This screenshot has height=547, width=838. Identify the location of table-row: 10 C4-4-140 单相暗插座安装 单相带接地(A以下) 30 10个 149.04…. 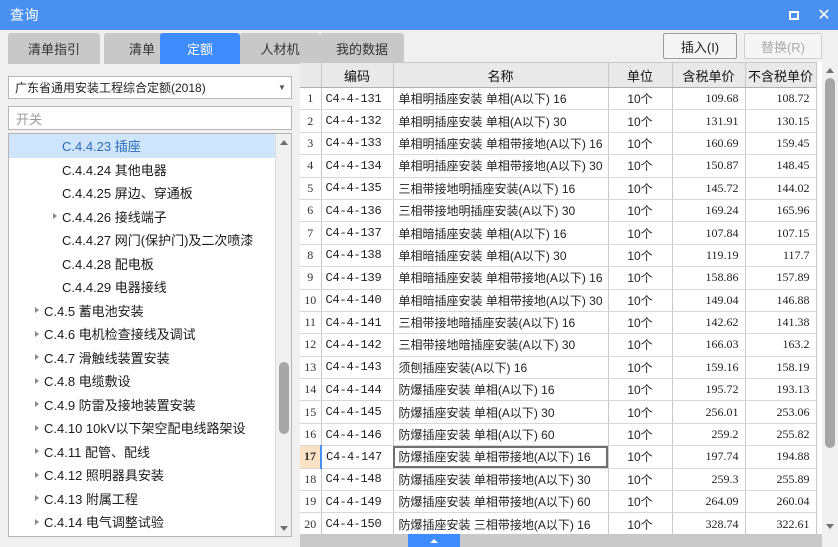
(558, 300).